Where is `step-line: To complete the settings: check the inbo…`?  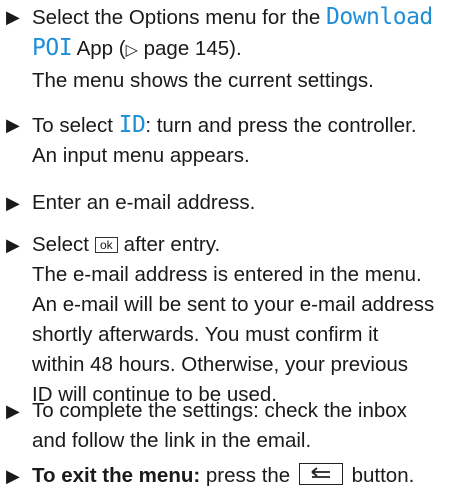
step-line: To complete the settings: check the inbo… is located at coordinates (219, 410).